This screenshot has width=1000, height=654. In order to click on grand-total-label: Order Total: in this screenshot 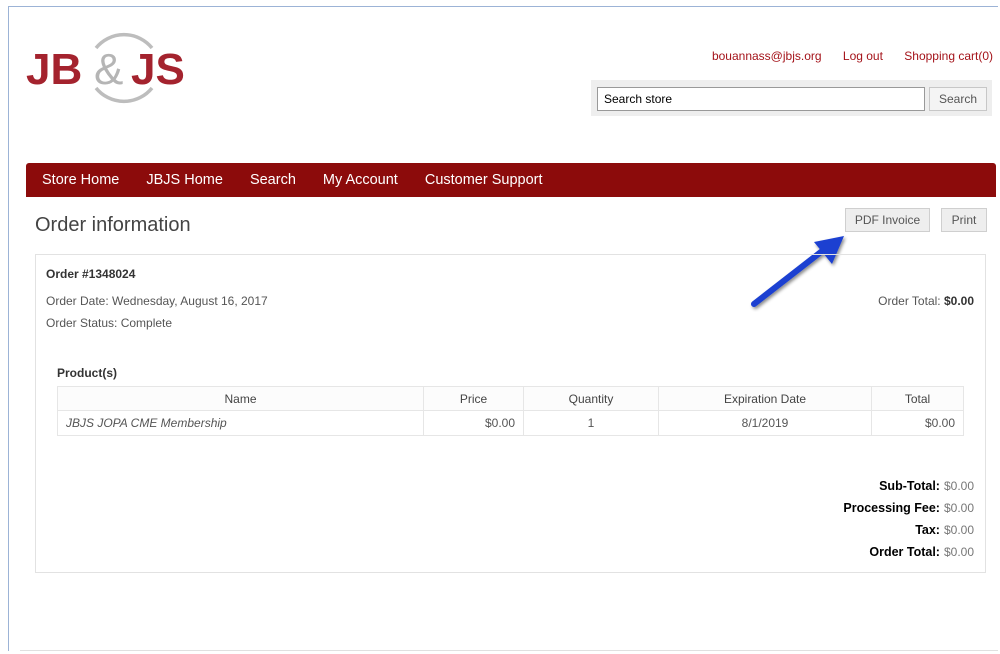, I will do `click(904, 552)`.